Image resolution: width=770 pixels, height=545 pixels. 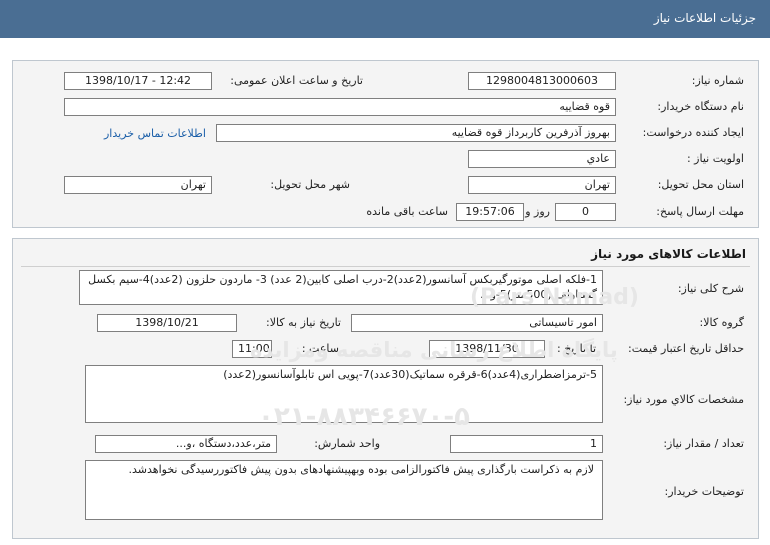 I want to click on goods-group-field: امور تاسیساتی, so click(x=477, y=323).